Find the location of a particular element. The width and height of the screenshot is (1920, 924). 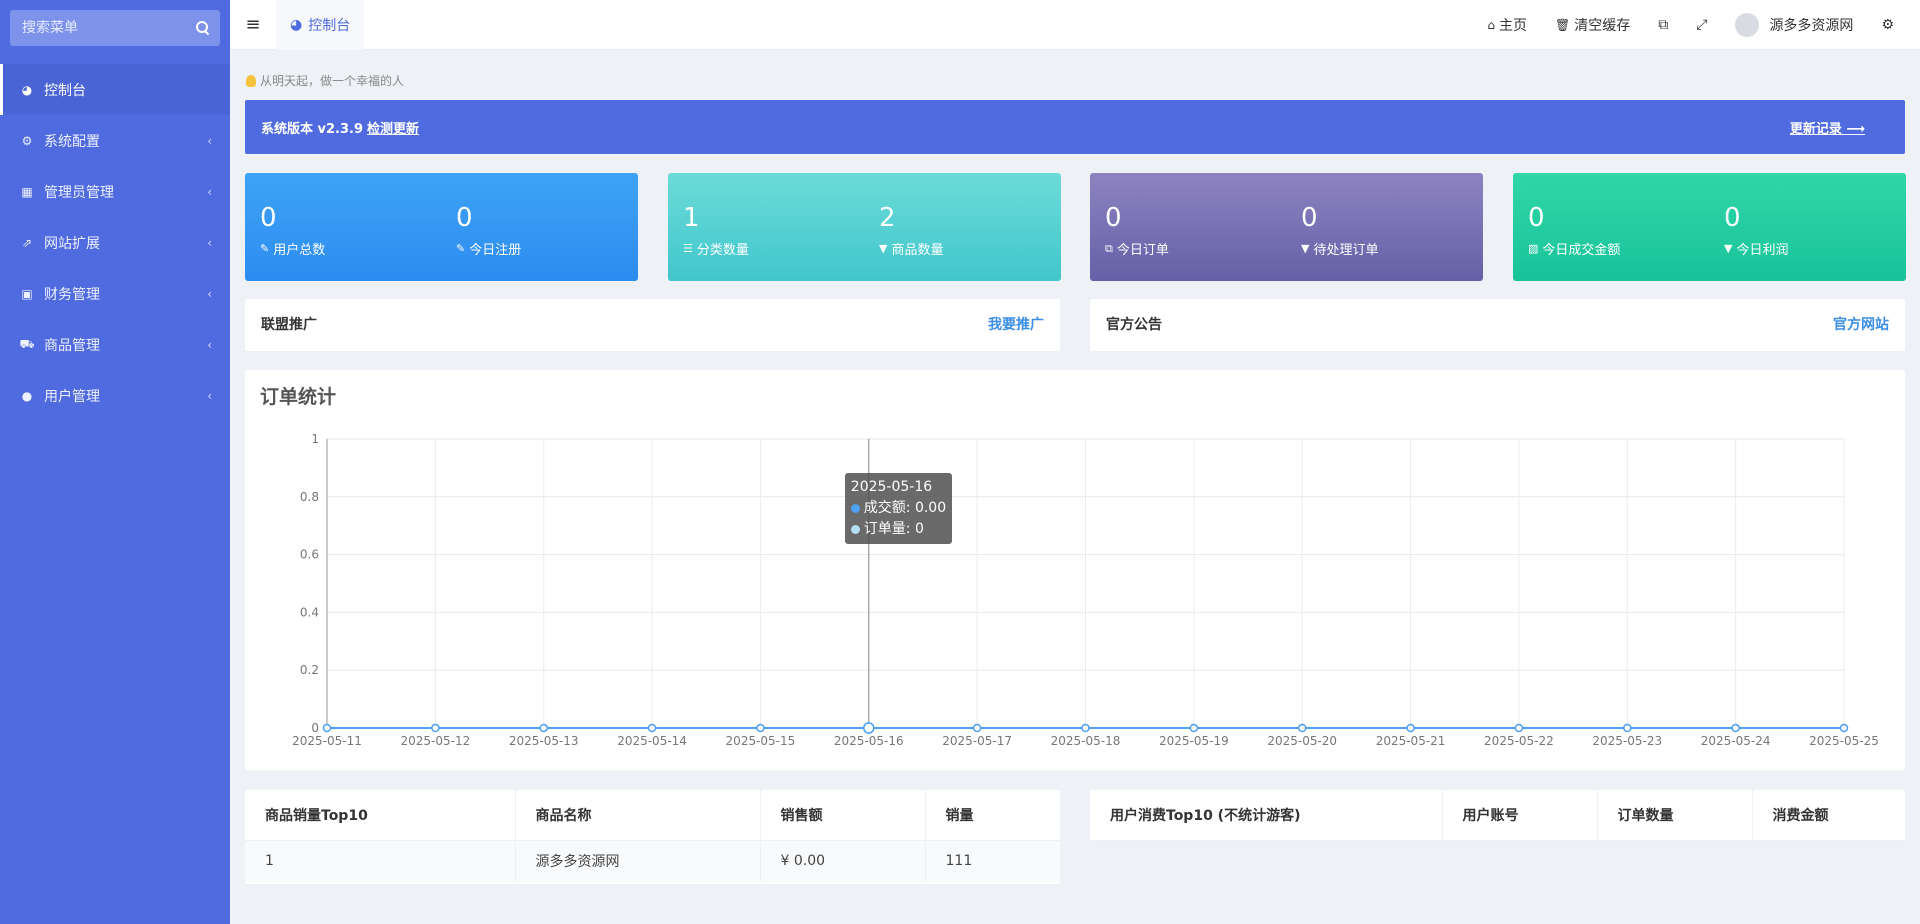

gear-icon: ⚙ is located at coordinates (1887, 24).